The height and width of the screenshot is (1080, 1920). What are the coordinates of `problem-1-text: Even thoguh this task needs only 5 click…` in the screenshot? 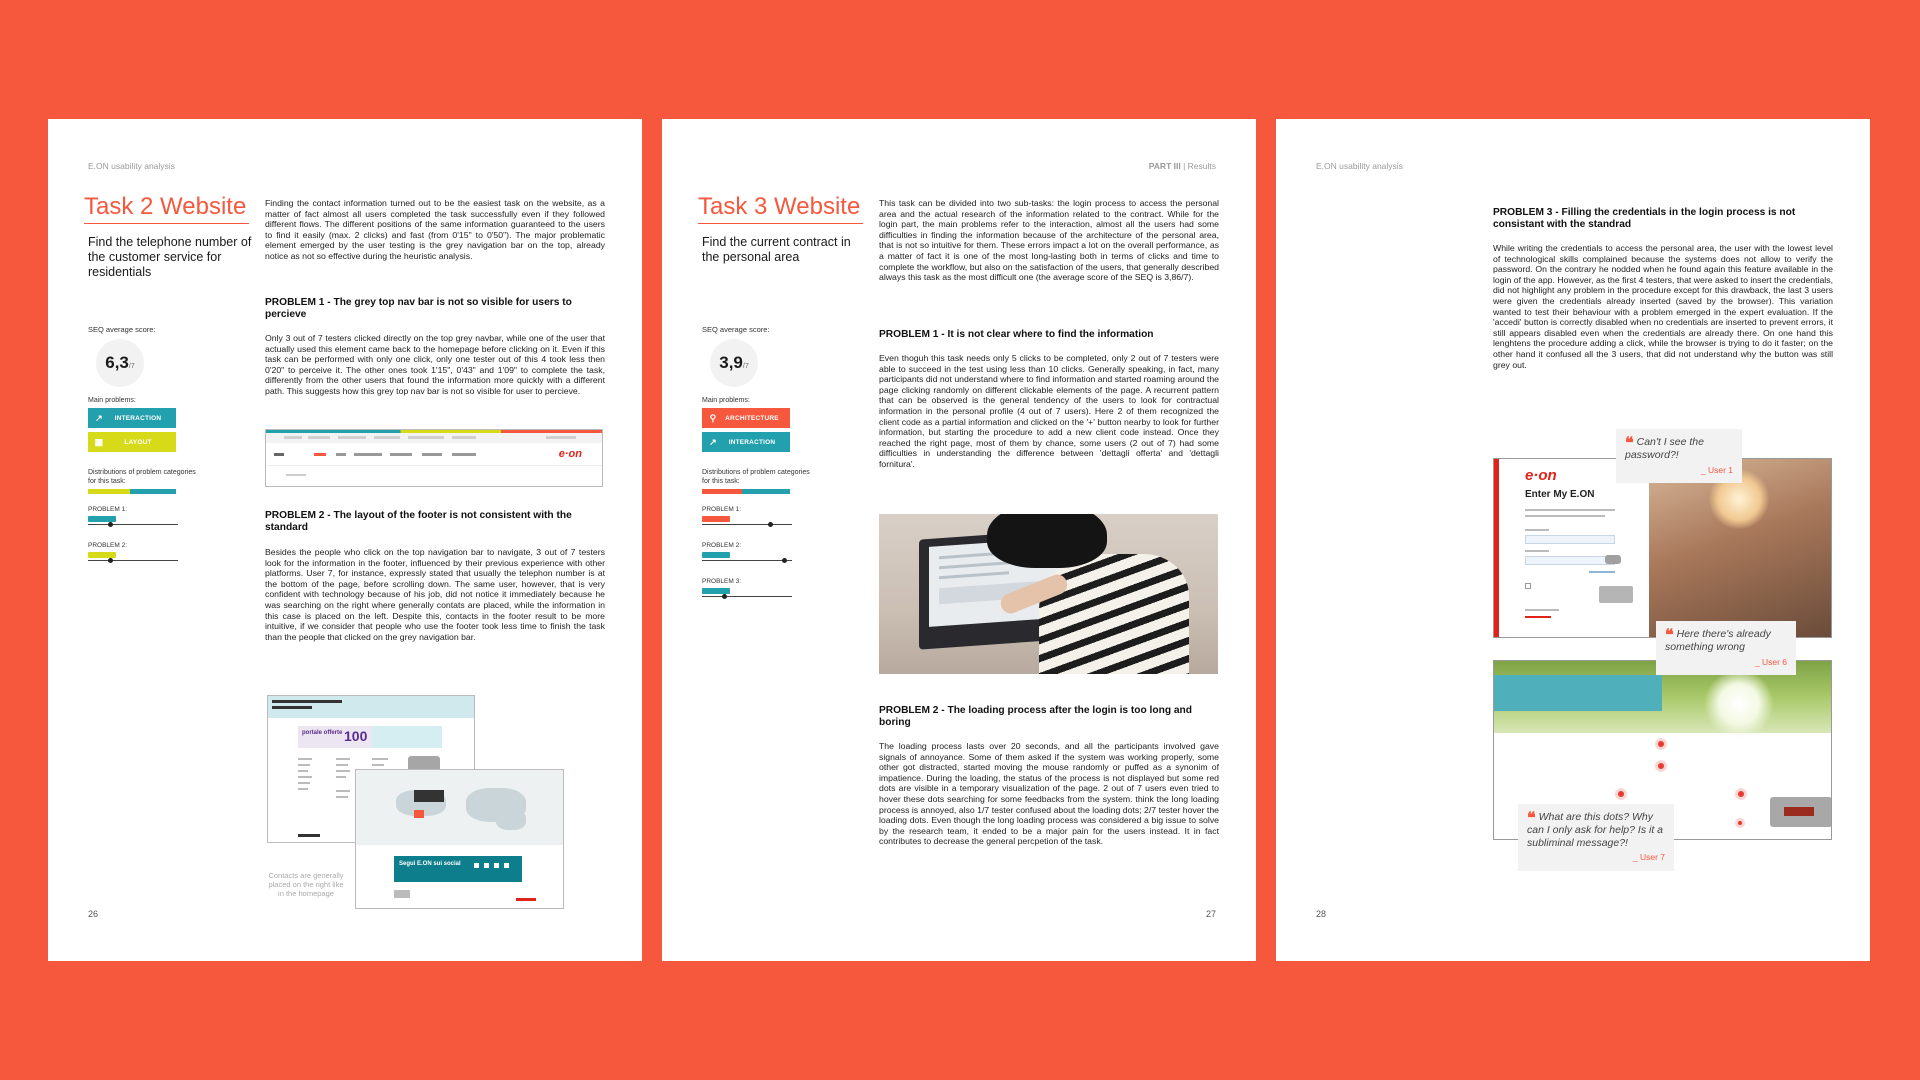 It's located at (1049, 411).